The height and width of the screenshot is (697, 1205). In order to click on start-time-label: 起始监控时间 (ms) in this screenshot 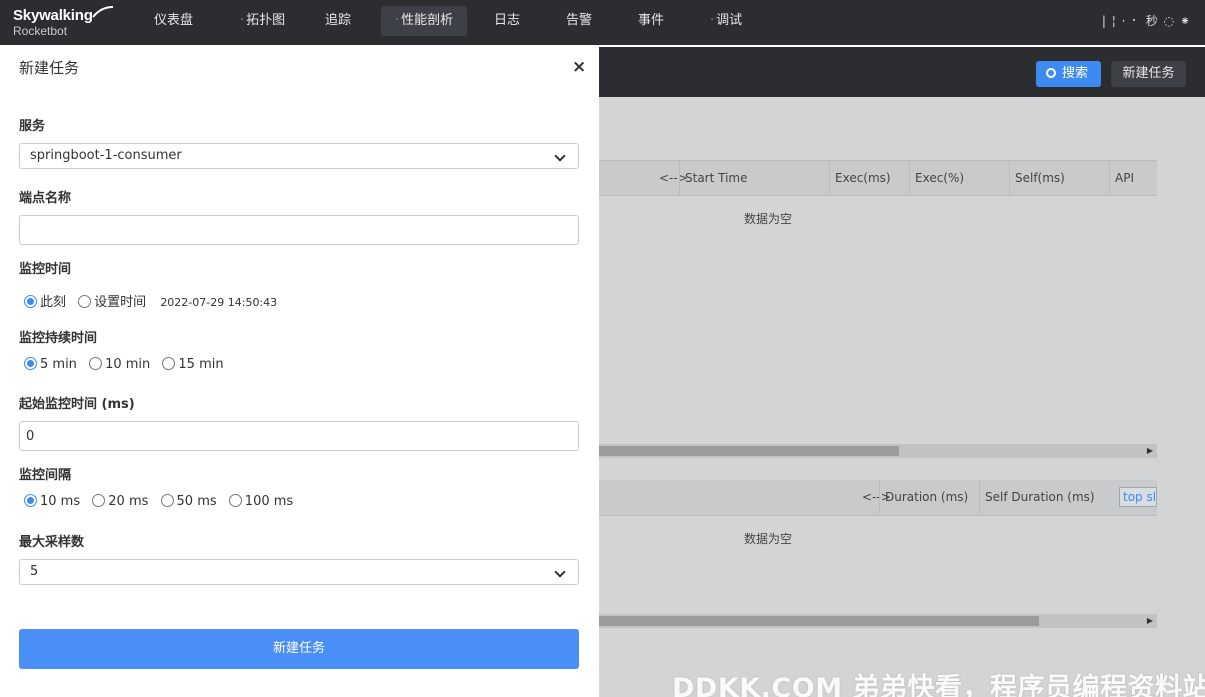, I will do `click(77, 404)`.